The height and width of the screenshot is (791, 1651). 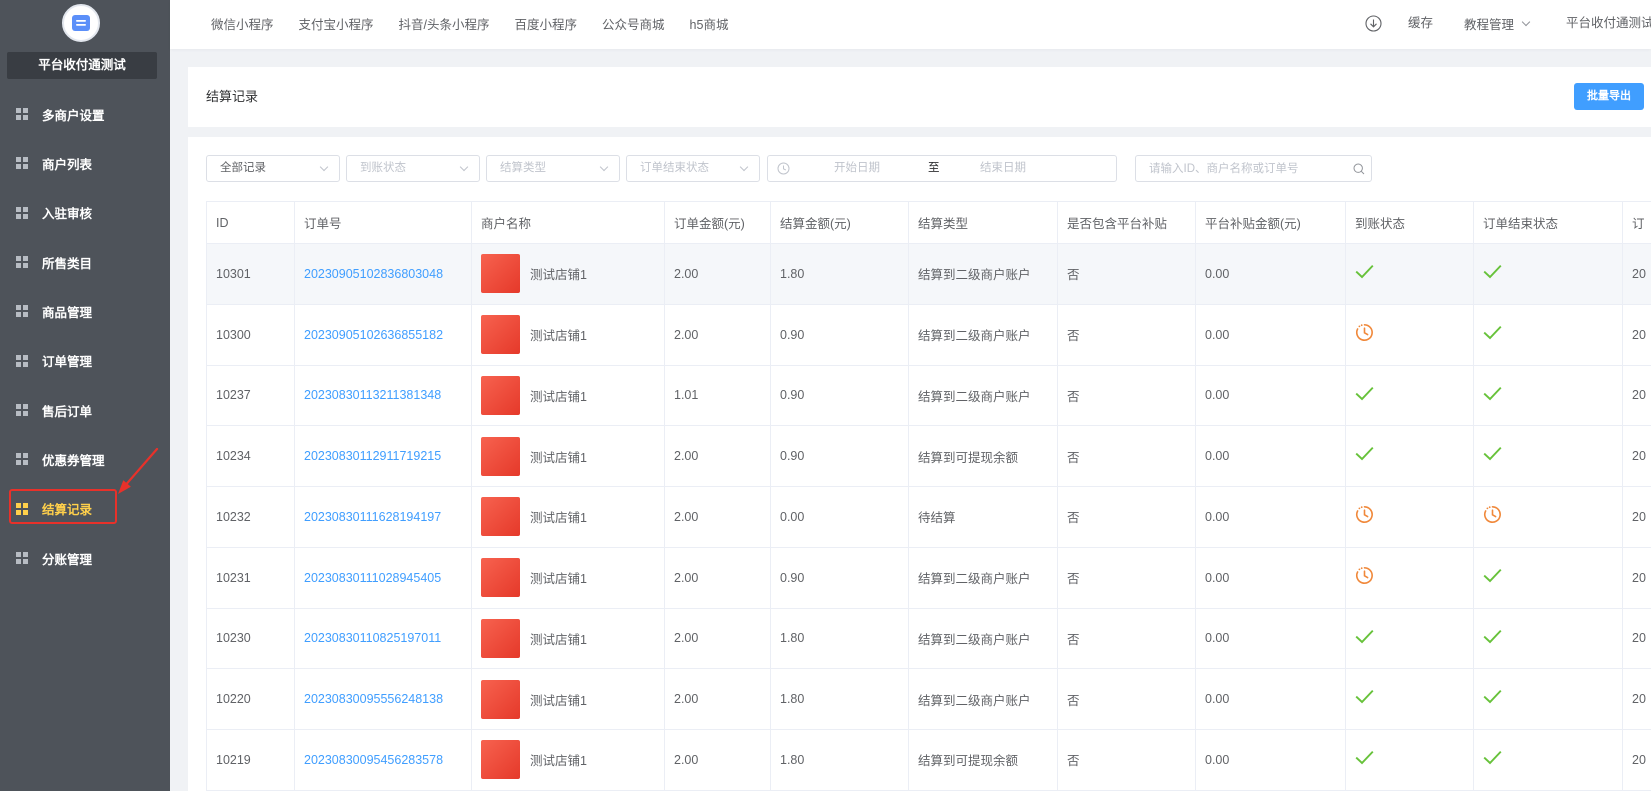 I want to click on tab-douyin-toutiao-miniprogram: 抖音/头条小程序, so click(x=444, y=23).